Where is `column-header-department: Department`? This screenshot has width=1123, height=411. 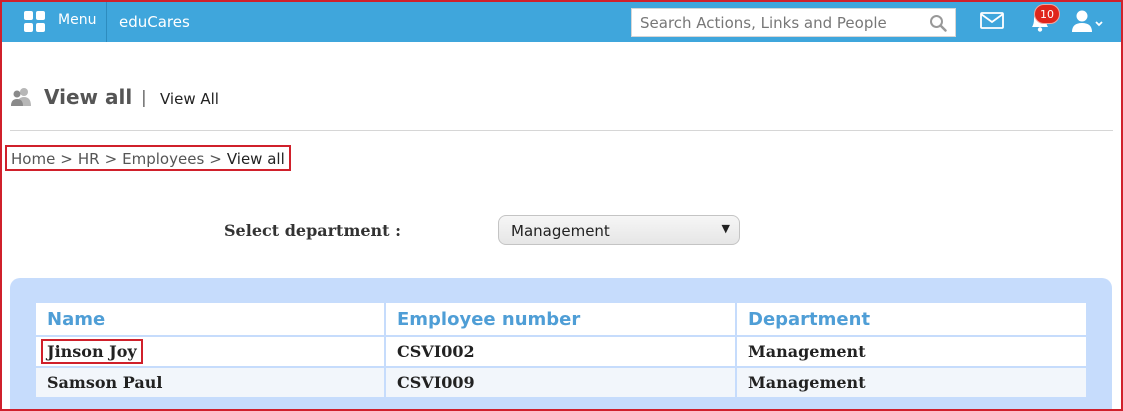 column-header-department: Department is located at coordinates (911, 319).